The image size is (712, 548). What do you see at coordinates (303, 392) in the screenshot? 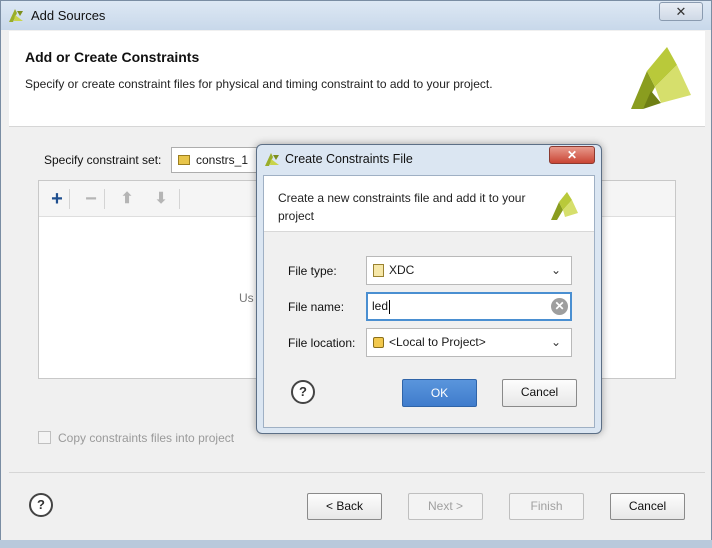
I see `dialog-help-icon: ?` at bounding box center [303, 392].